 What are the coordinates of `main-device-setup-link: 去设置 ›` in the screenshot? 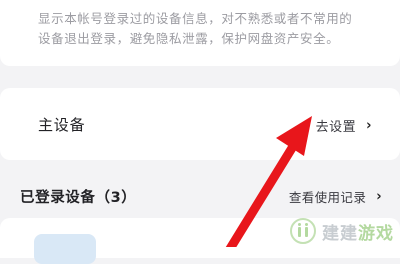 It's located at (344, 125).